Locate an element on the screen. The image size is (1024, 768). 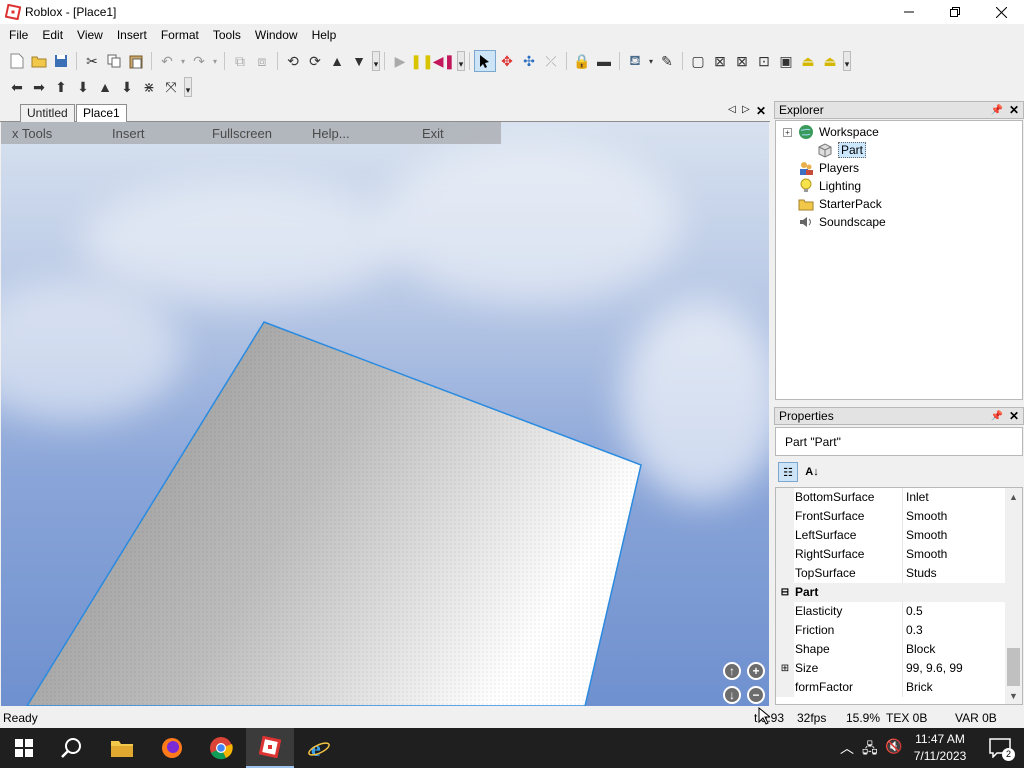
tree-item-lighting: Lighting is located at coordinates (829, 186).